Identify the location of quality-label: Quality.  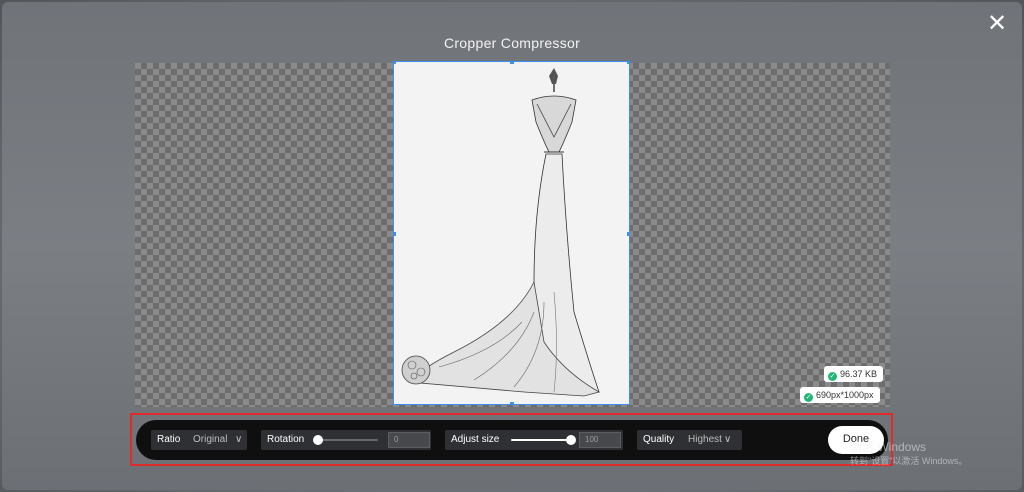
(659, 439).